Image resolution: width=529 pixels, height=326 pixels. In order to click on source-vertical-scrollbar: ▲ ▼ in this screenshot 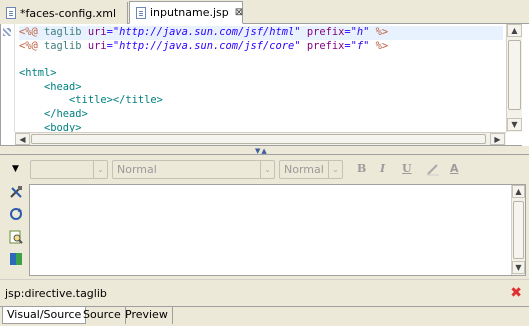, I will do `click(514, 78)`.